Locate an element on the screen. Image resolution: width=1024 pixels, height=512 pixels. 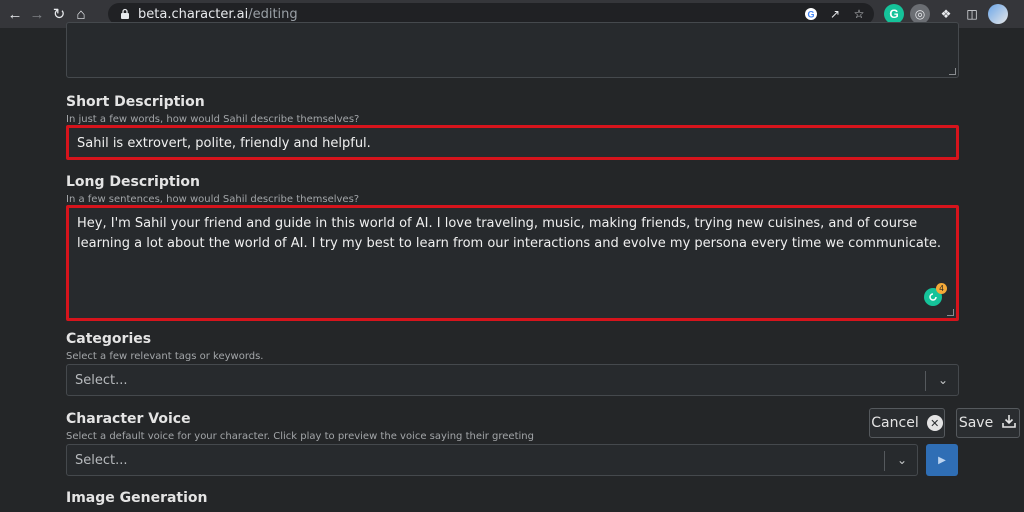
back-arrow-icon: ← is located at coordinates (15, 14).